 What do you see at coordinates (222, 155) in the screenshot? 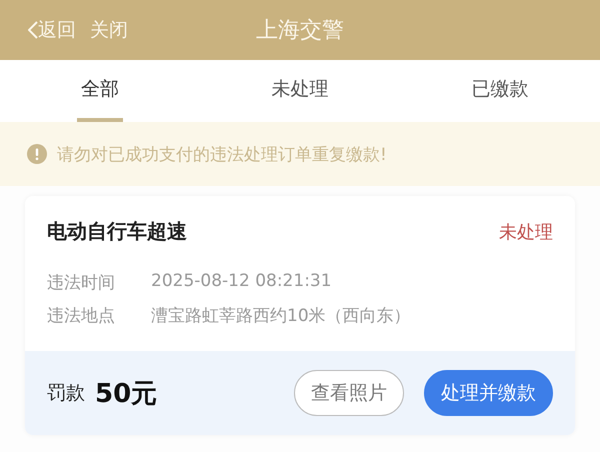
I see `notice-text: 请勿对已成功支付的违法处理订单重复缴款!` at bounding box center [222, 155].